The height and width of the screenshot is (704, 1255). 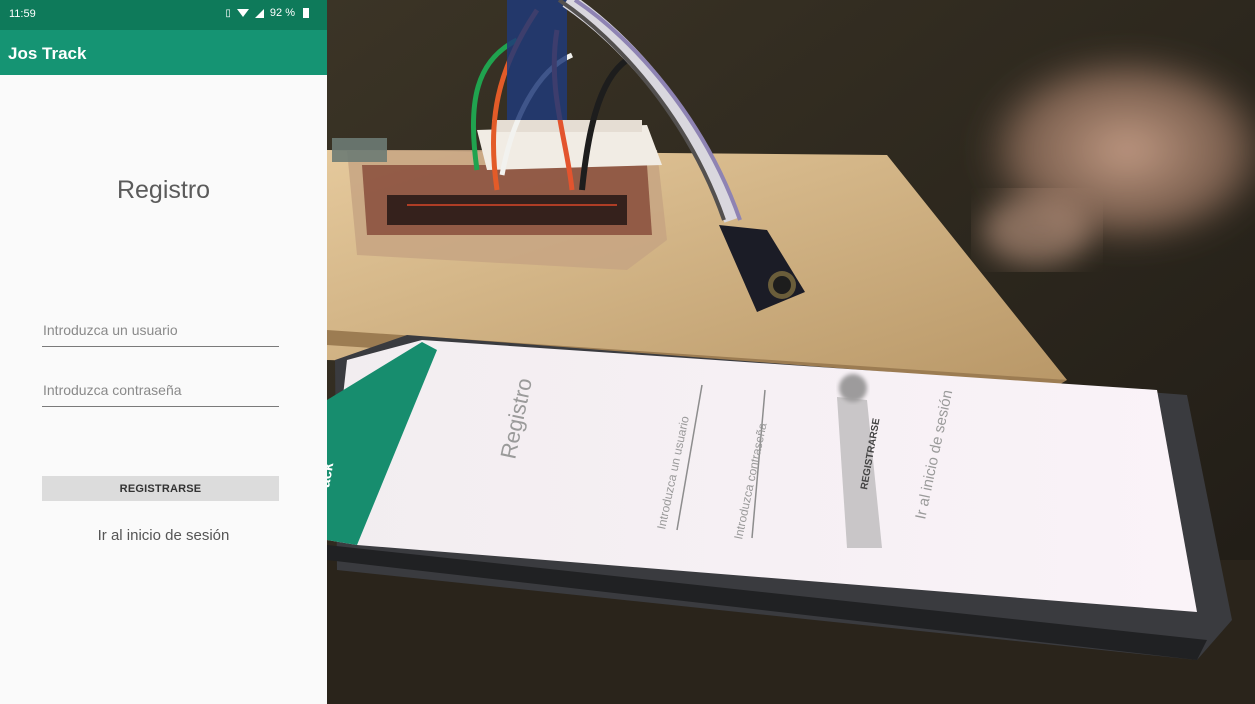 What do you see at coordinates (242, 13) in the screenshot?
I see `wifi-icon` at bounding box center [242, 13].